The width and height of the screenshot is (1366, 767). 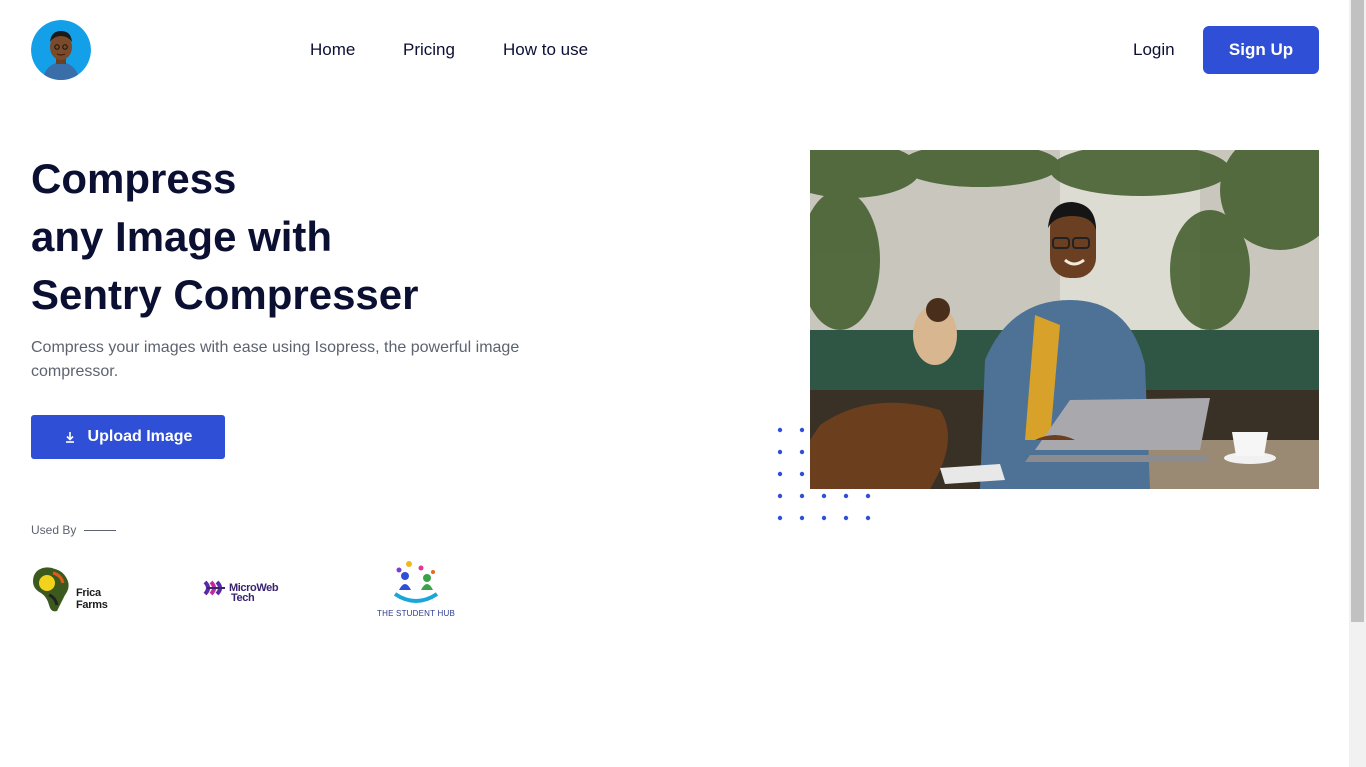 What do you see at coordinates (100, 530) in the screenshot?
I see `divider` at bounding box center [100, 530].